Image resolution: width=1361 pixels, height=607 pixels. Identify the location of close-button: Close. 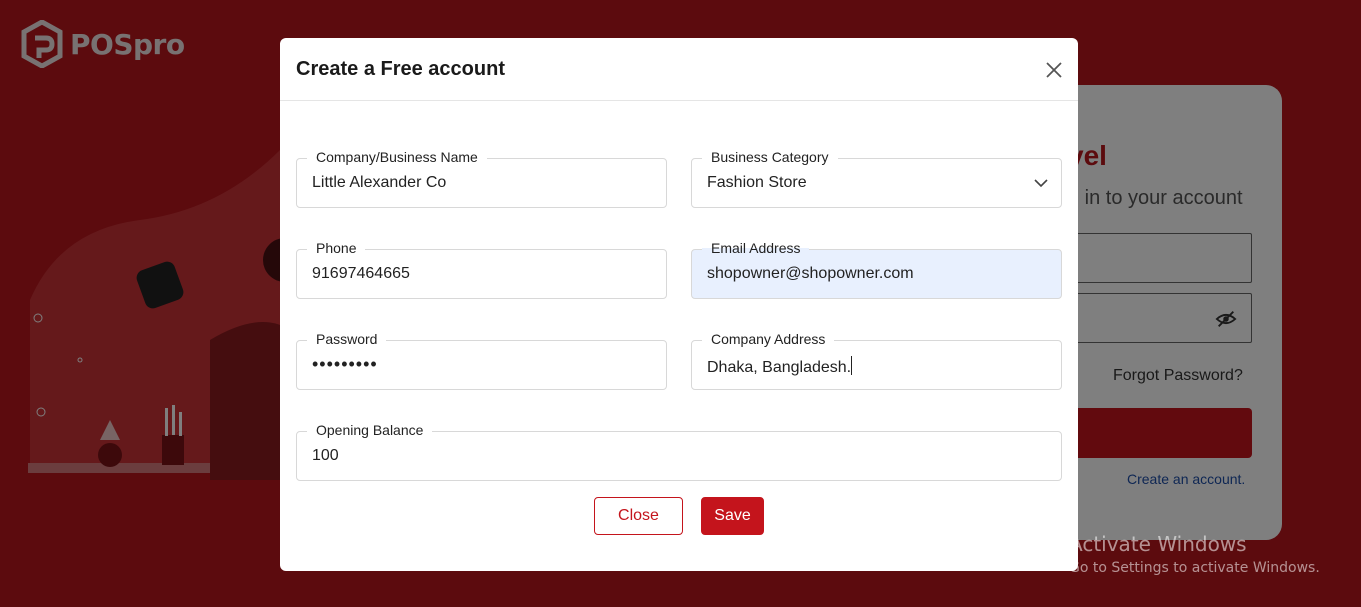
(638, 516).